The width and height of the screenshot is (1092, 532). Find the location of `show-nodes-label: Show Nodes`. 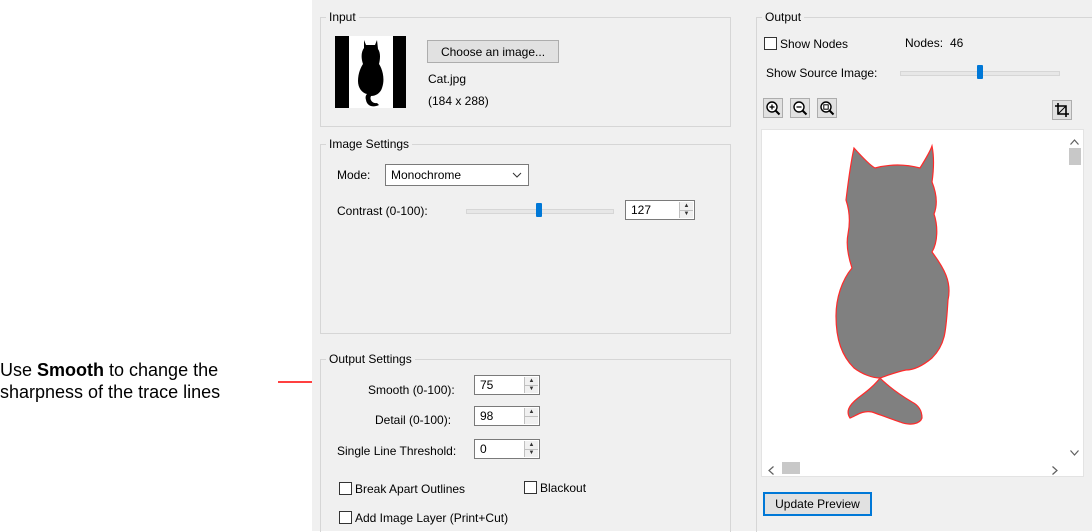

show-nodes-label: Show Nodes is located at coordinates (814, 44).